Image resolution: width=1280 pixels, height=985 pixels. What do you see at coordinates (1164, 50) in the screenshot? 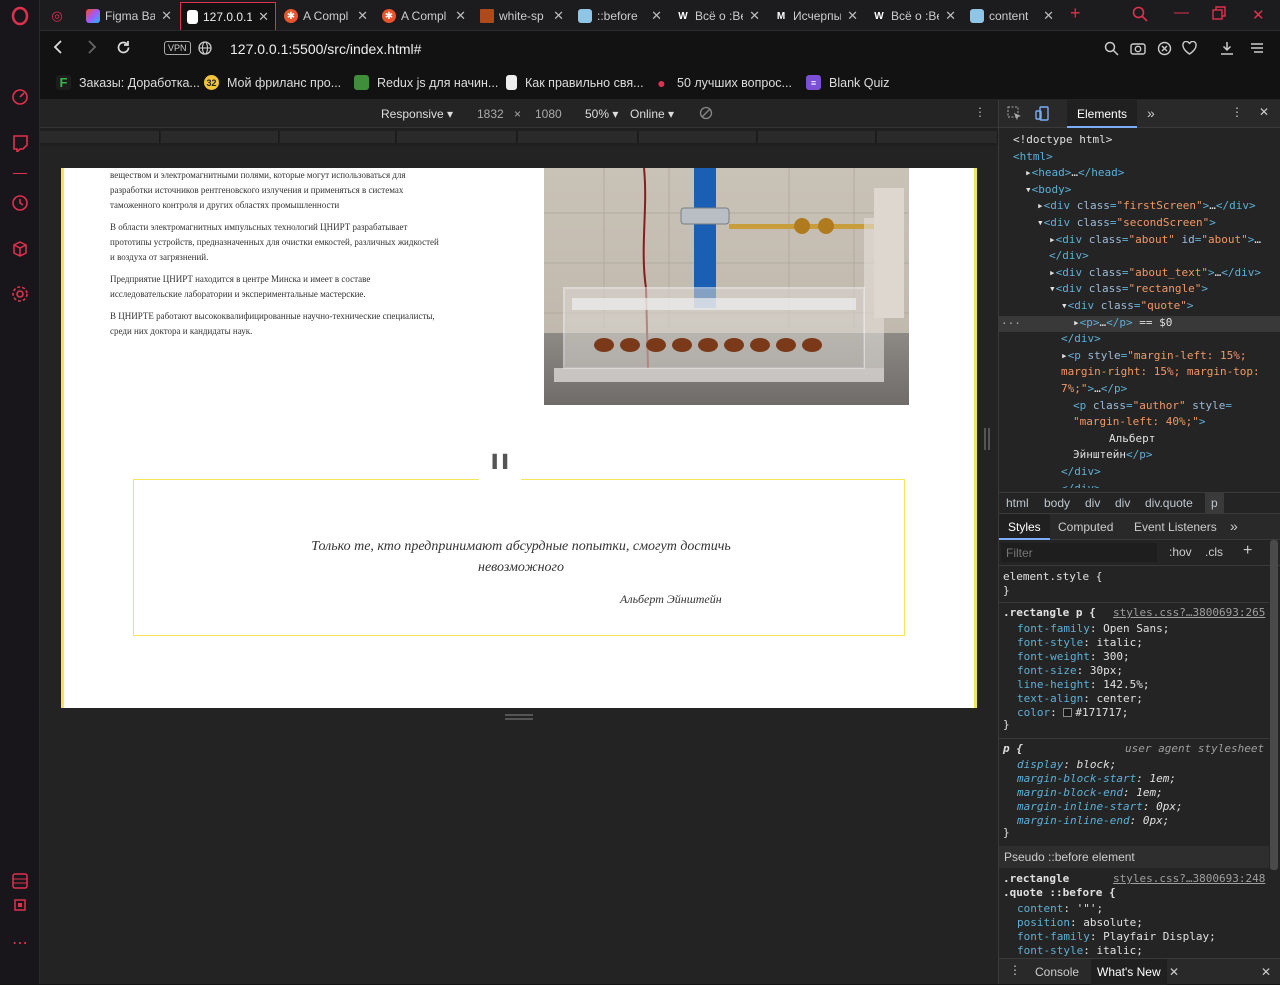
I see `ad-block-icon` at bounding box center [1164, 50].